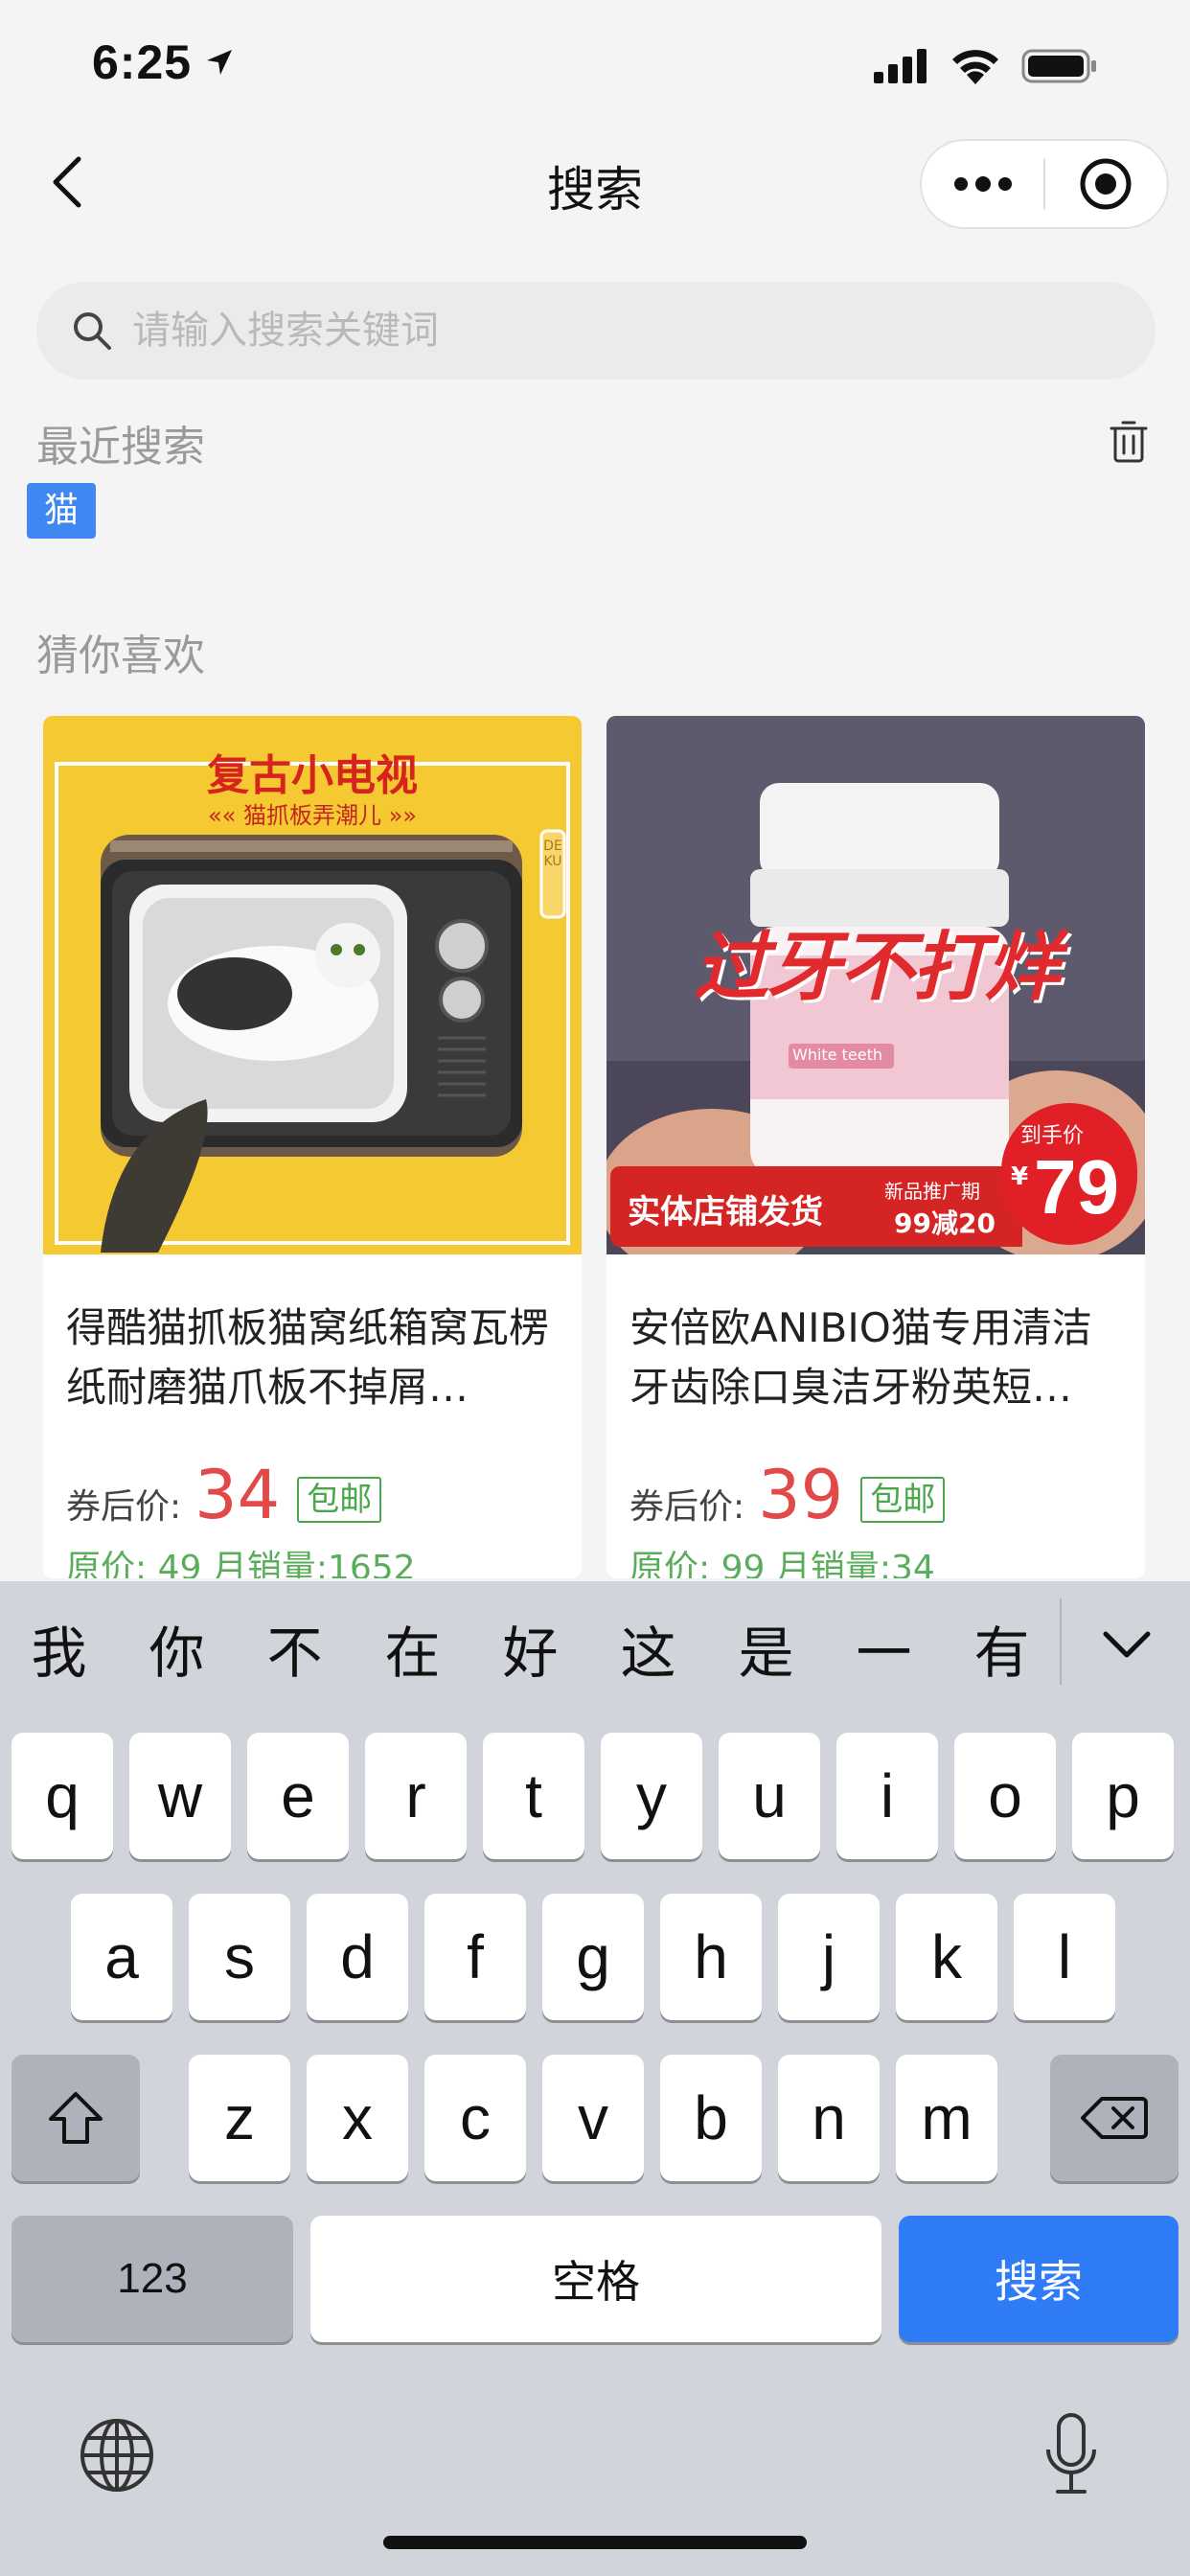  What do you see at coordinates (770, 1796) in the screenshot?
I see `key-u: u` at bounding box center [770, 1796].